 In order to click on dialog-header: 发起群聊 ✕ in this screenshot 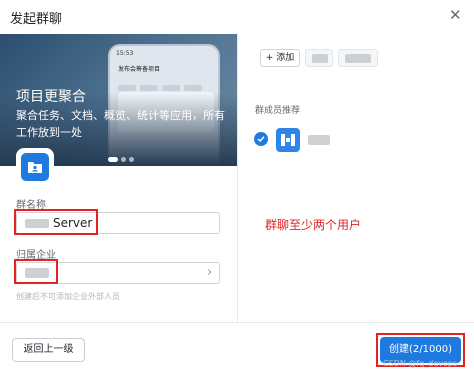, I will do `click(237, 16)`.